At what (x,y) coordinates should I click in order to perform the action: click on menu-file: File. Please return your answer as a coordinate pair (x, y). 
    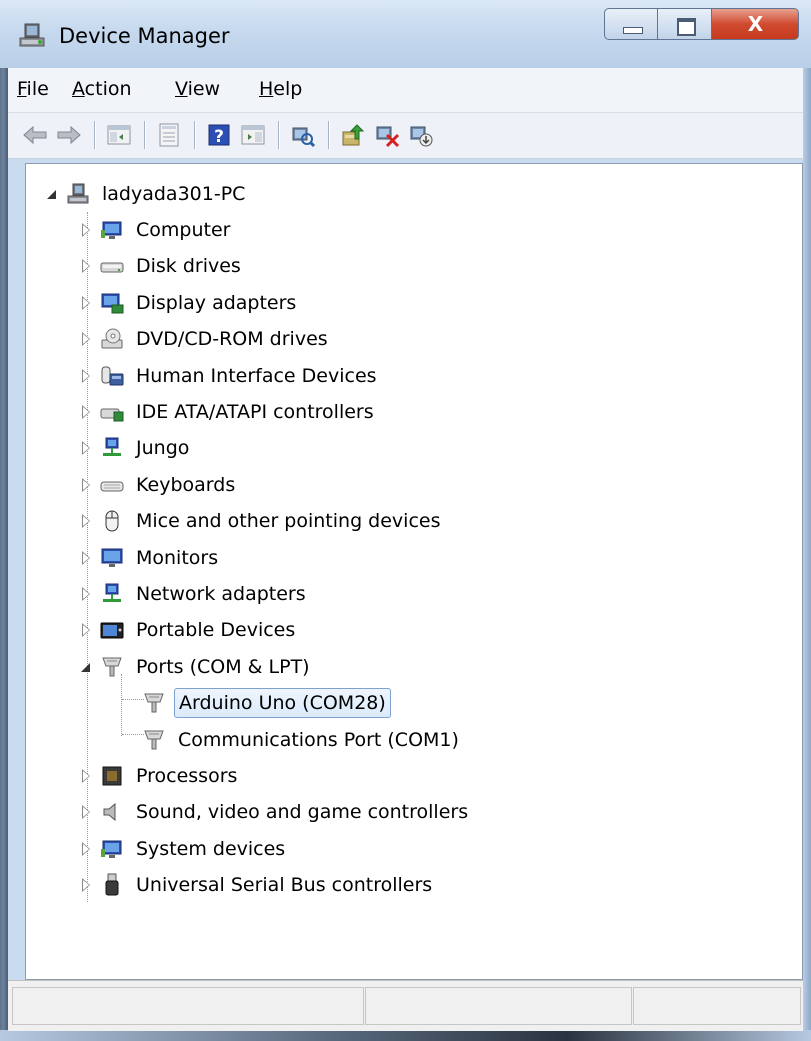
    Looking at the image, I should click on (33, 89).